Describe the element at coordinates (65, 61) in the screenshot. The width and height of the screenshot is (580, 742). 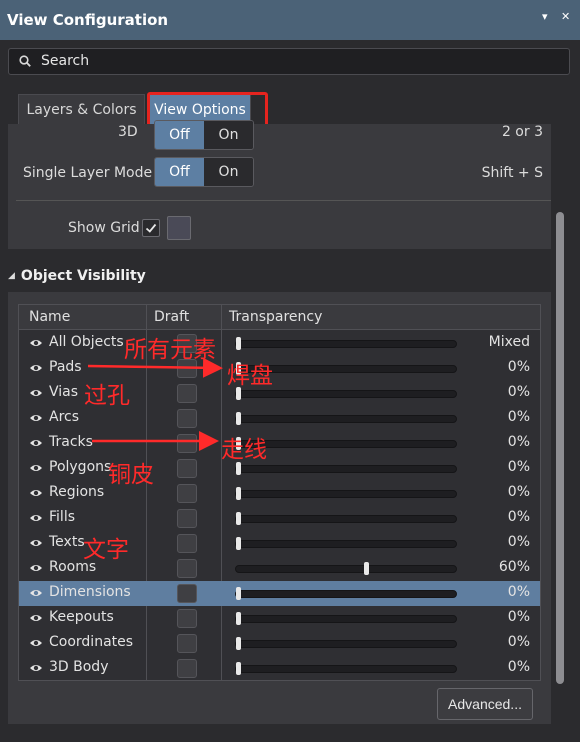
I see `search-placeholder: Search` at that location.